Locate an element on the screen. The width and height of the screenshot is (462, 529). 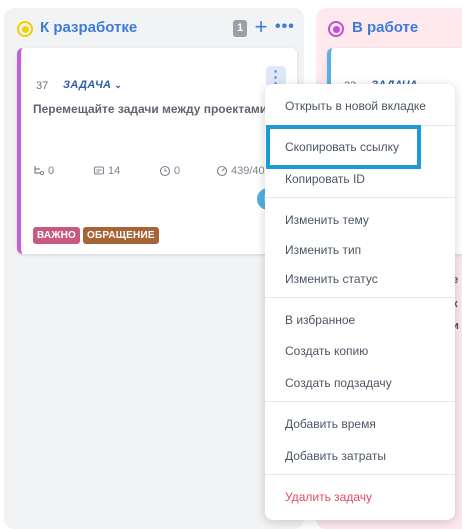
menu-copy-id: Копировать ID is located at coordinates (325, 179).